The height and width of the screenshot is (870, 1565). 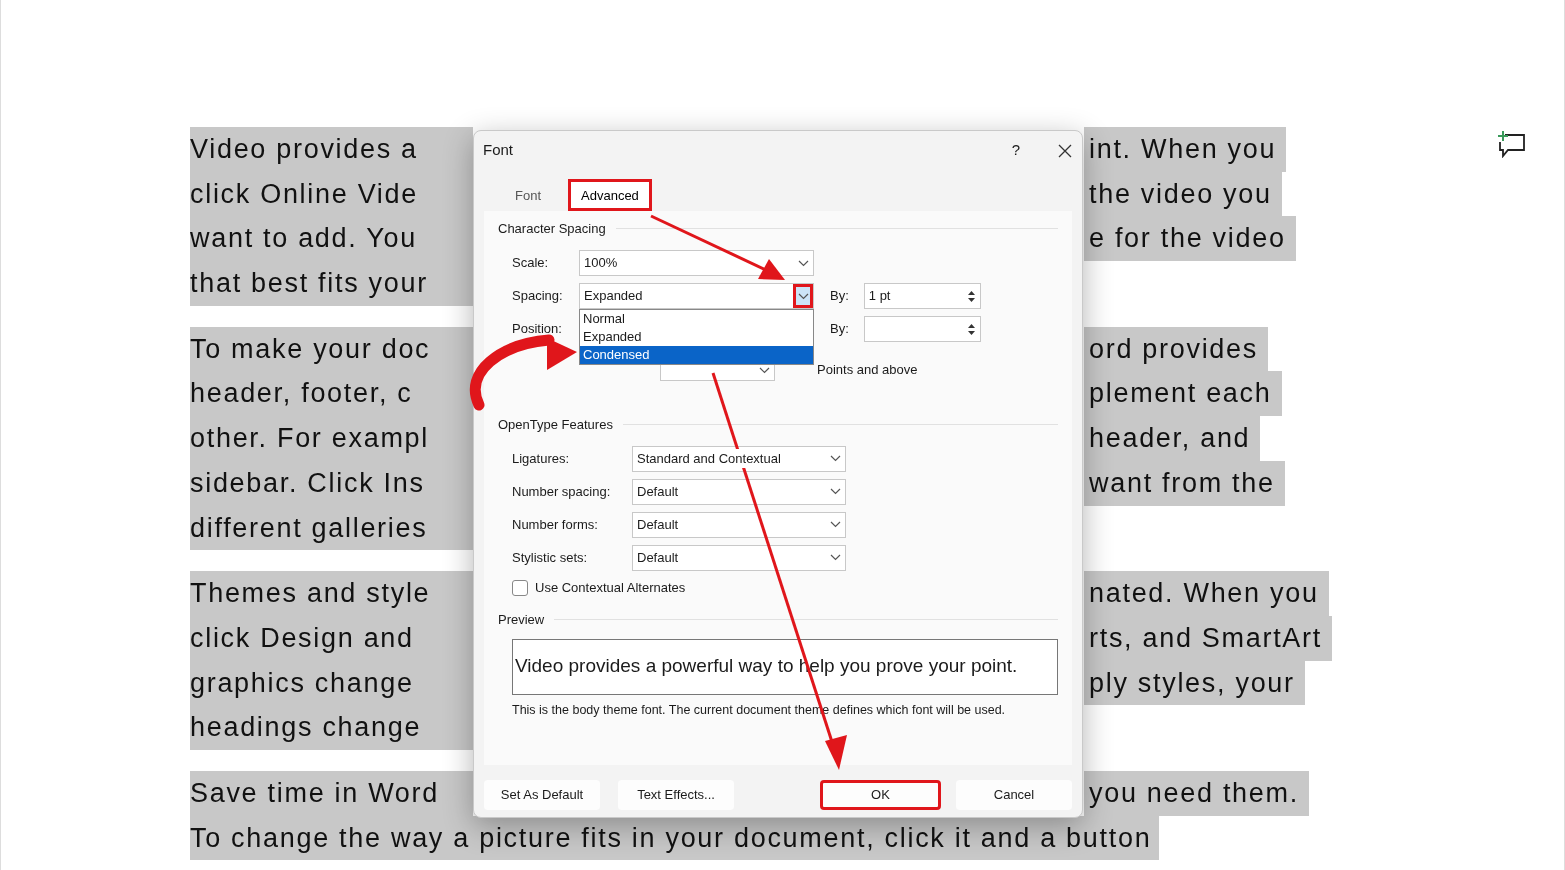 What do you see at coordinates (555, 524) in the screenshot?
I see `field-label: Number forms:` at bounding box center [555, 524].